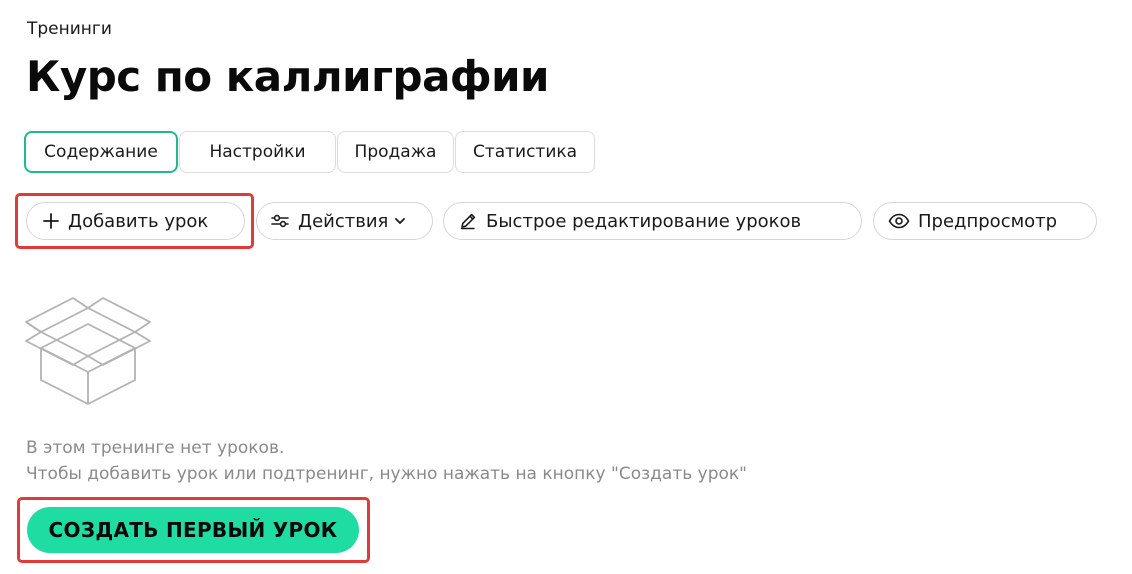  What do you see at coordinates (193, 530) in the screenshot?
I see `create-first-lesson-button: СОЗДАТЬ ПЕРВЫЙ УРОК` at bounding box center [193, 530].